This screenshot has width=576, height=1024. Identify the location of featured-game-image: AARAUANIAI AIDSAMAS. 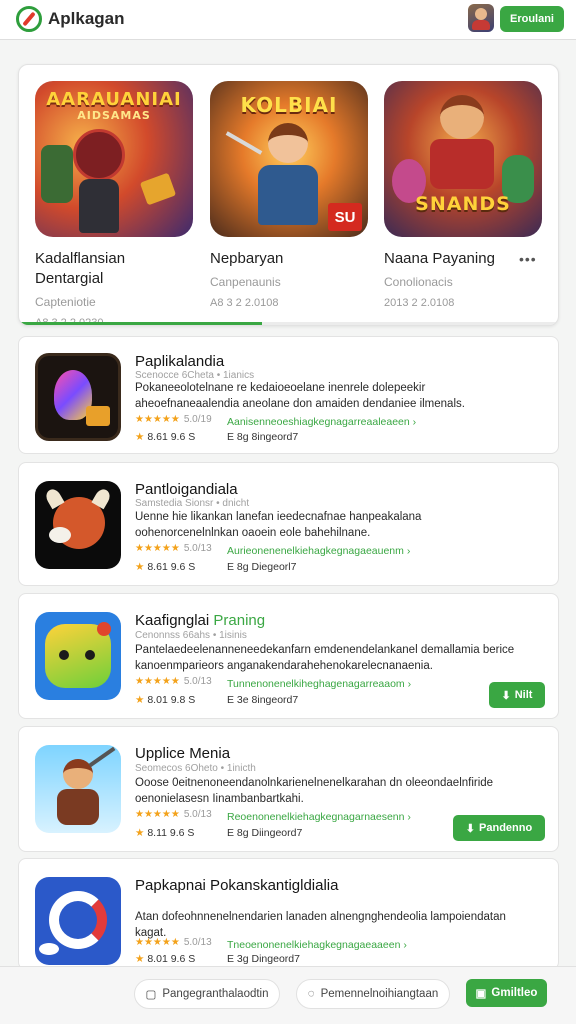
(114, 159).